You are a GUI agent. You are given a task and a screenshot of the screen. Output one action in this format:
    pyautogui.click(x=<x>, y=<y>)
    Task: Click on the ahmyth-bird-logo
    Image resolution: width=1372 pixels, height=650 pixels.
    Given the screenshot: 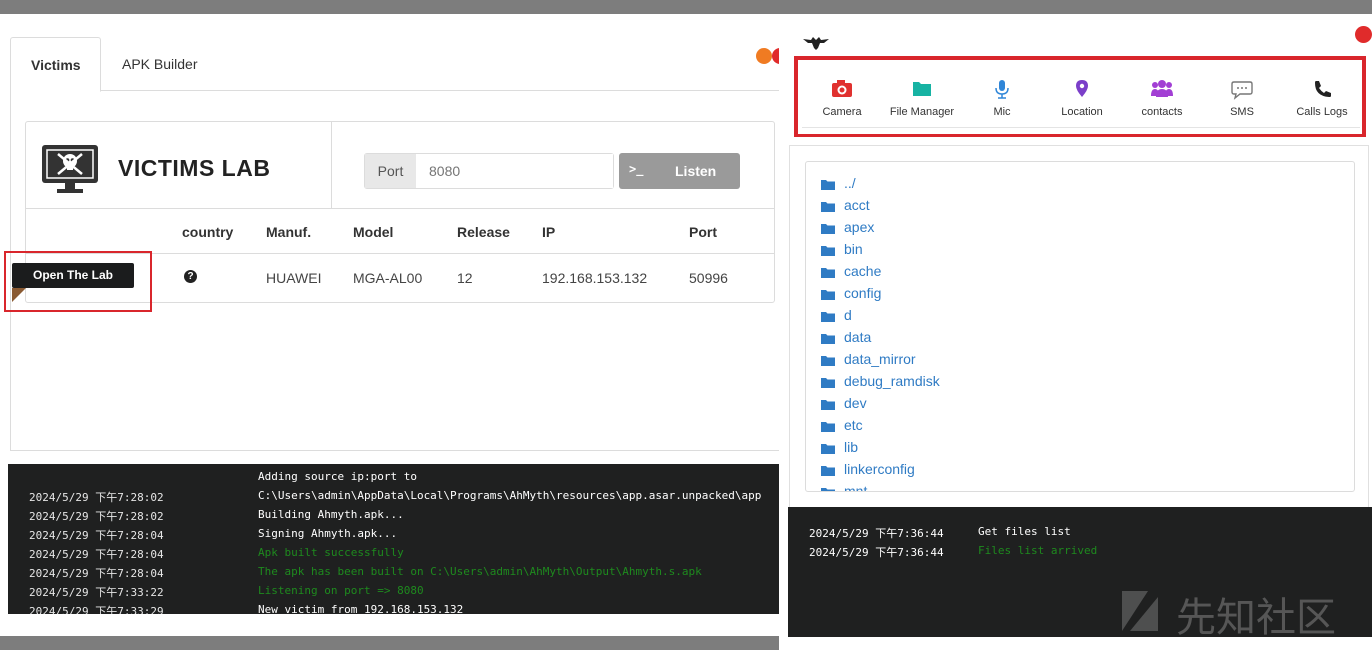 What is the action you would take?
    pyautogui.click(x=816, y=43)
    